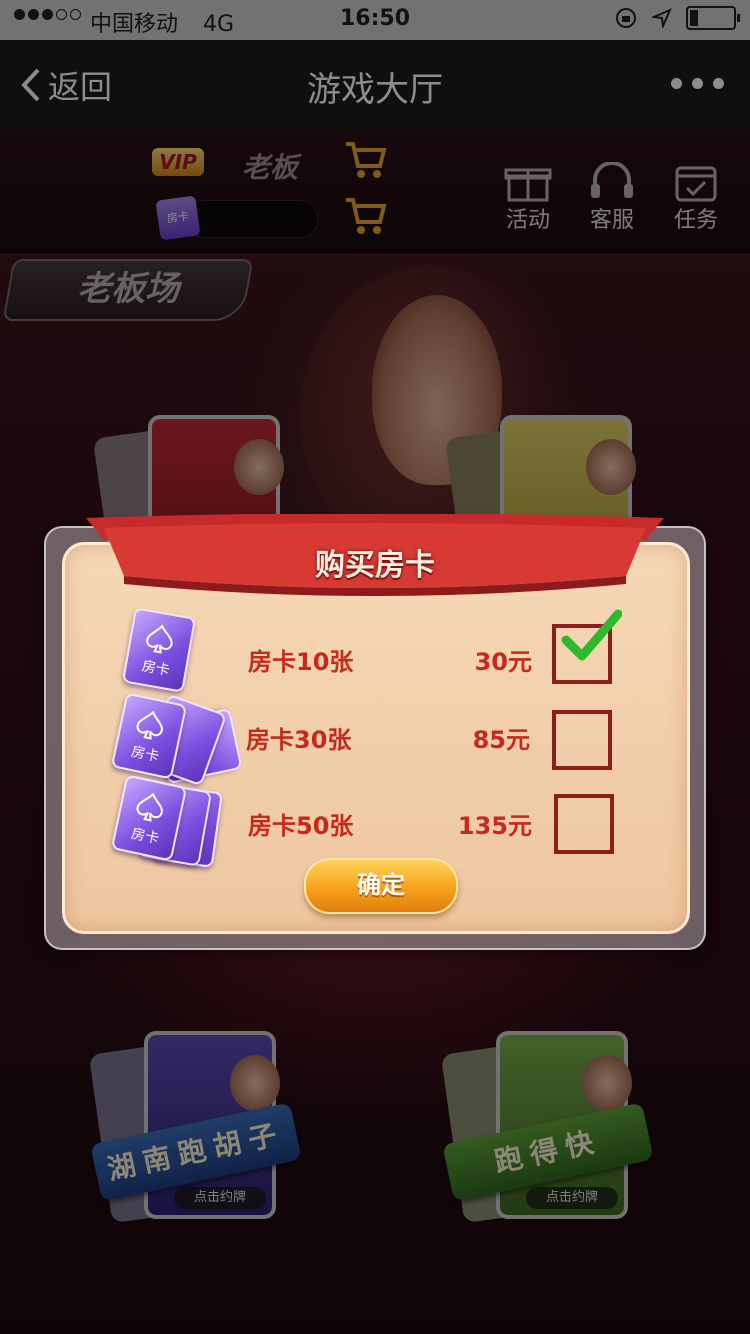  I want to click on option-price: 85元, so click(501, 740).